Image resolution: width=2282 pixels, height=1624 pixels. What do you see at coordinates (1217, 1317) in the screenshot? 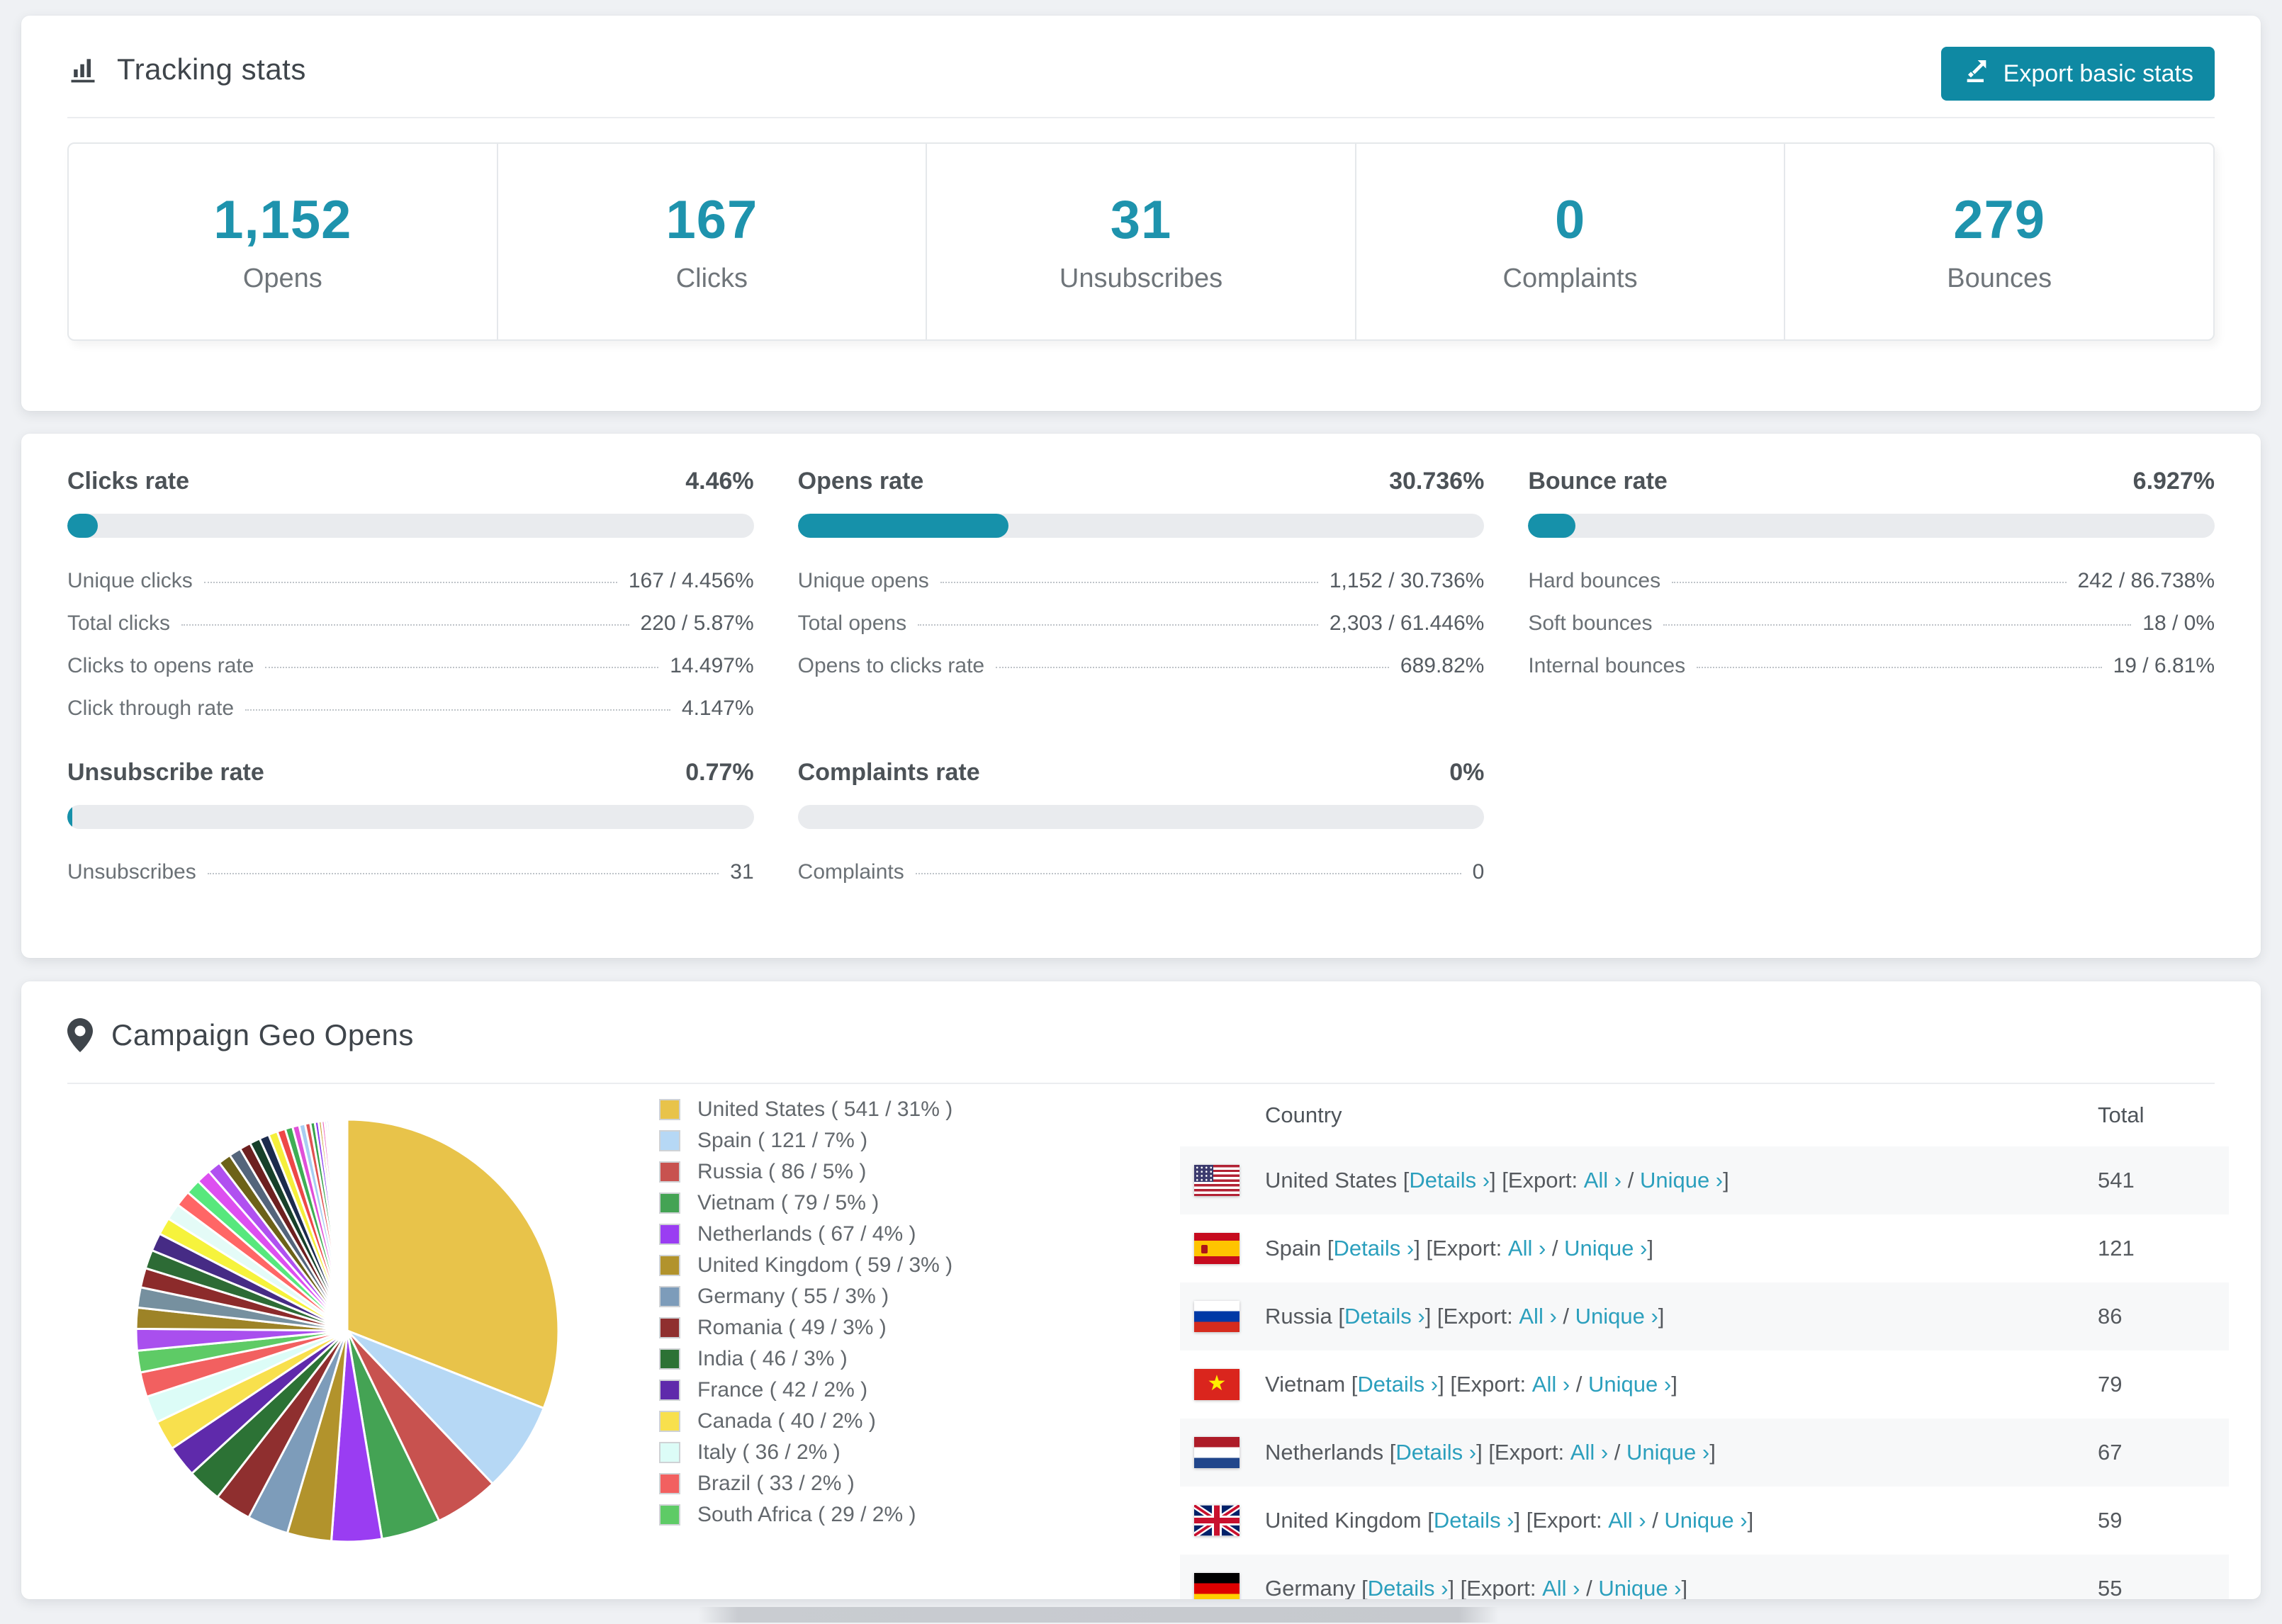
I see `russia-flag-icon` at bounding box center [1217, 1317].